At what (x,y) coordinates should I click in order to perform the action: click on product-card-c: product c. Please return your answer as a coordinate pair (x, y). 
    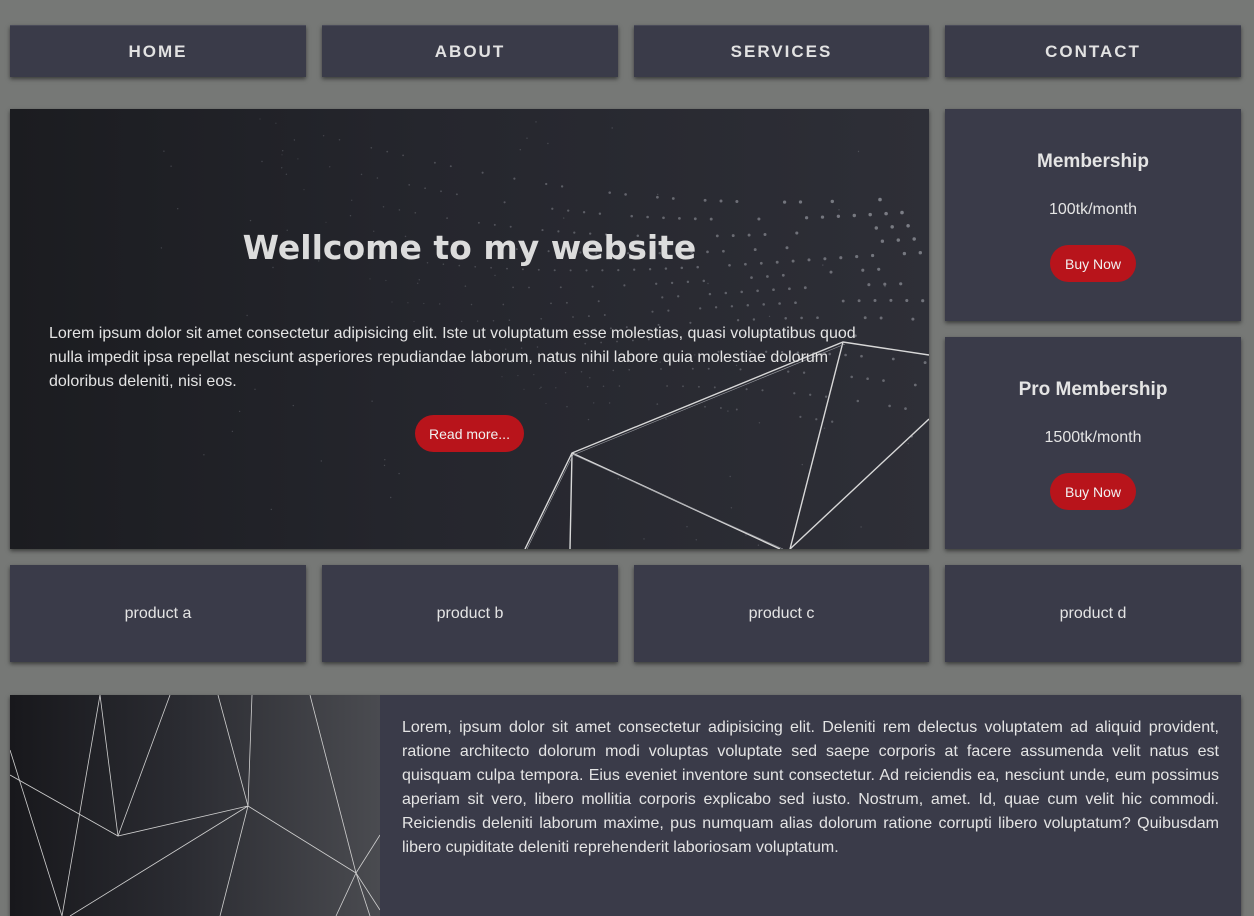
    Looking at the image, I should click on (781, 613).